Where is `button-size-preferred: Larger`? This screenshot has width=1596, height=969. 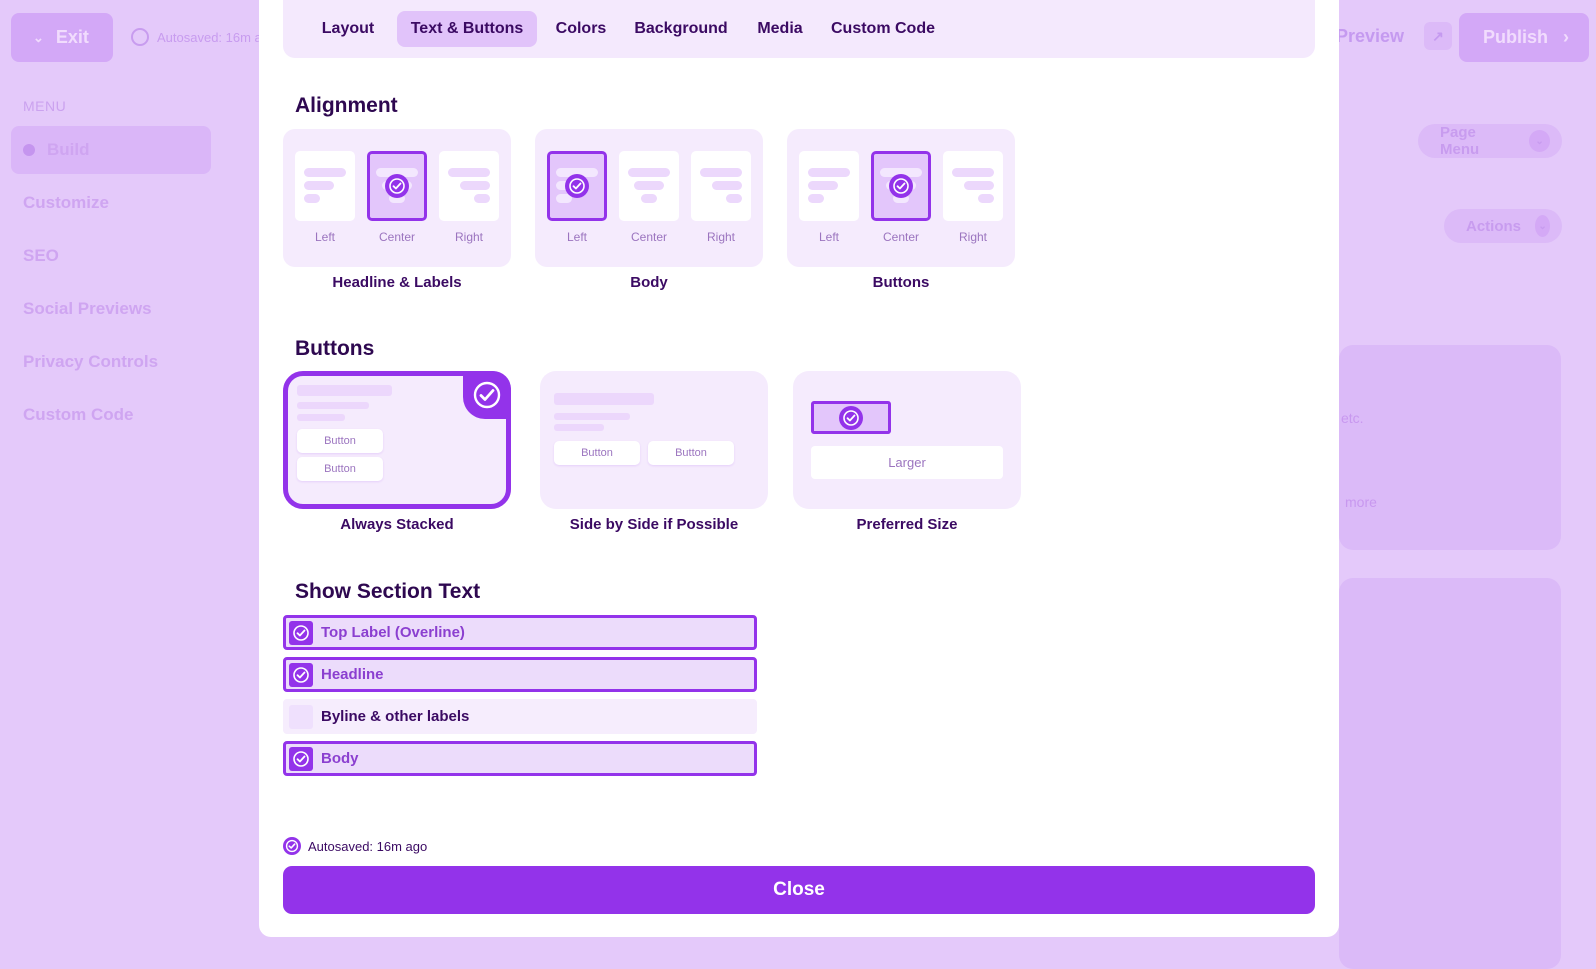
button-size-preferred: Larger is located at coordinates (907, 440).